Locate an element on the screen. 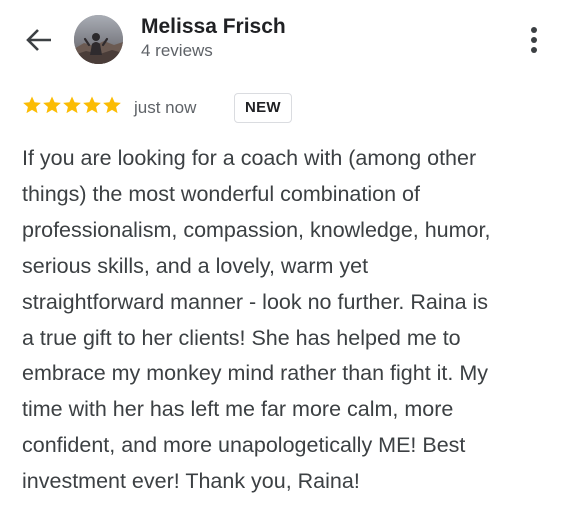  avatar is located at coordinates (98, 39).